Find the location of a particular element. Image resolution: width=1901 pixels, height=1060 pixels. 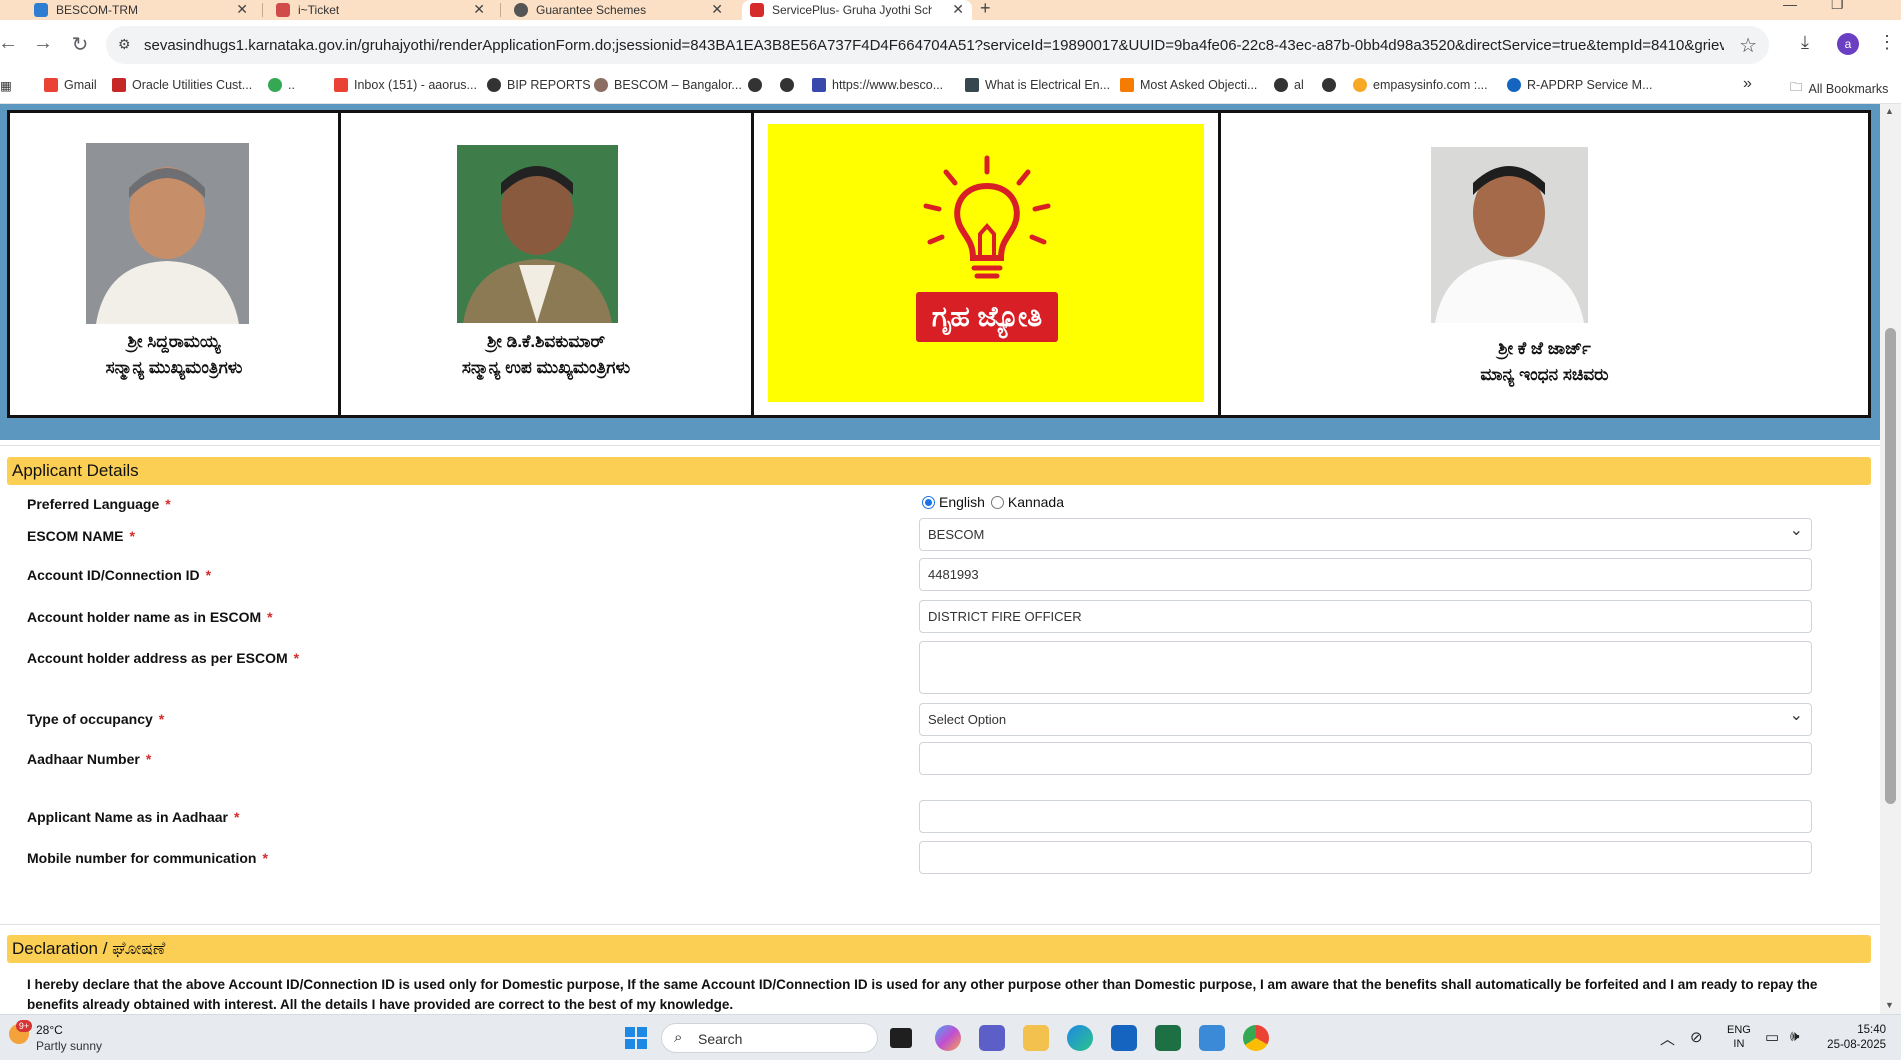

holder-address-field is located at coordinates (1365, 667).